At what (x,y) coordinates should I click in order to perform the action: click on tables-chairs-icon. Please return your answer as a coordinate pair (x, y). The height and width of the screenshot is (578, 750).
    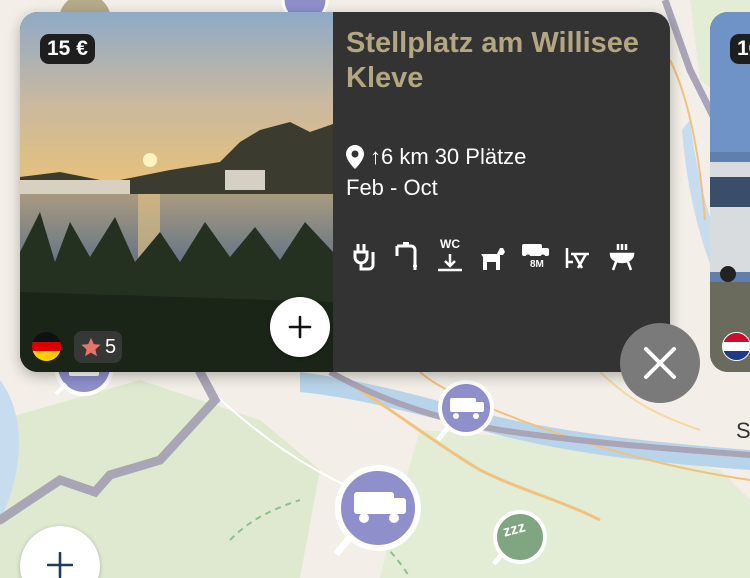
    Looking at the image, I should click on (579, 256).